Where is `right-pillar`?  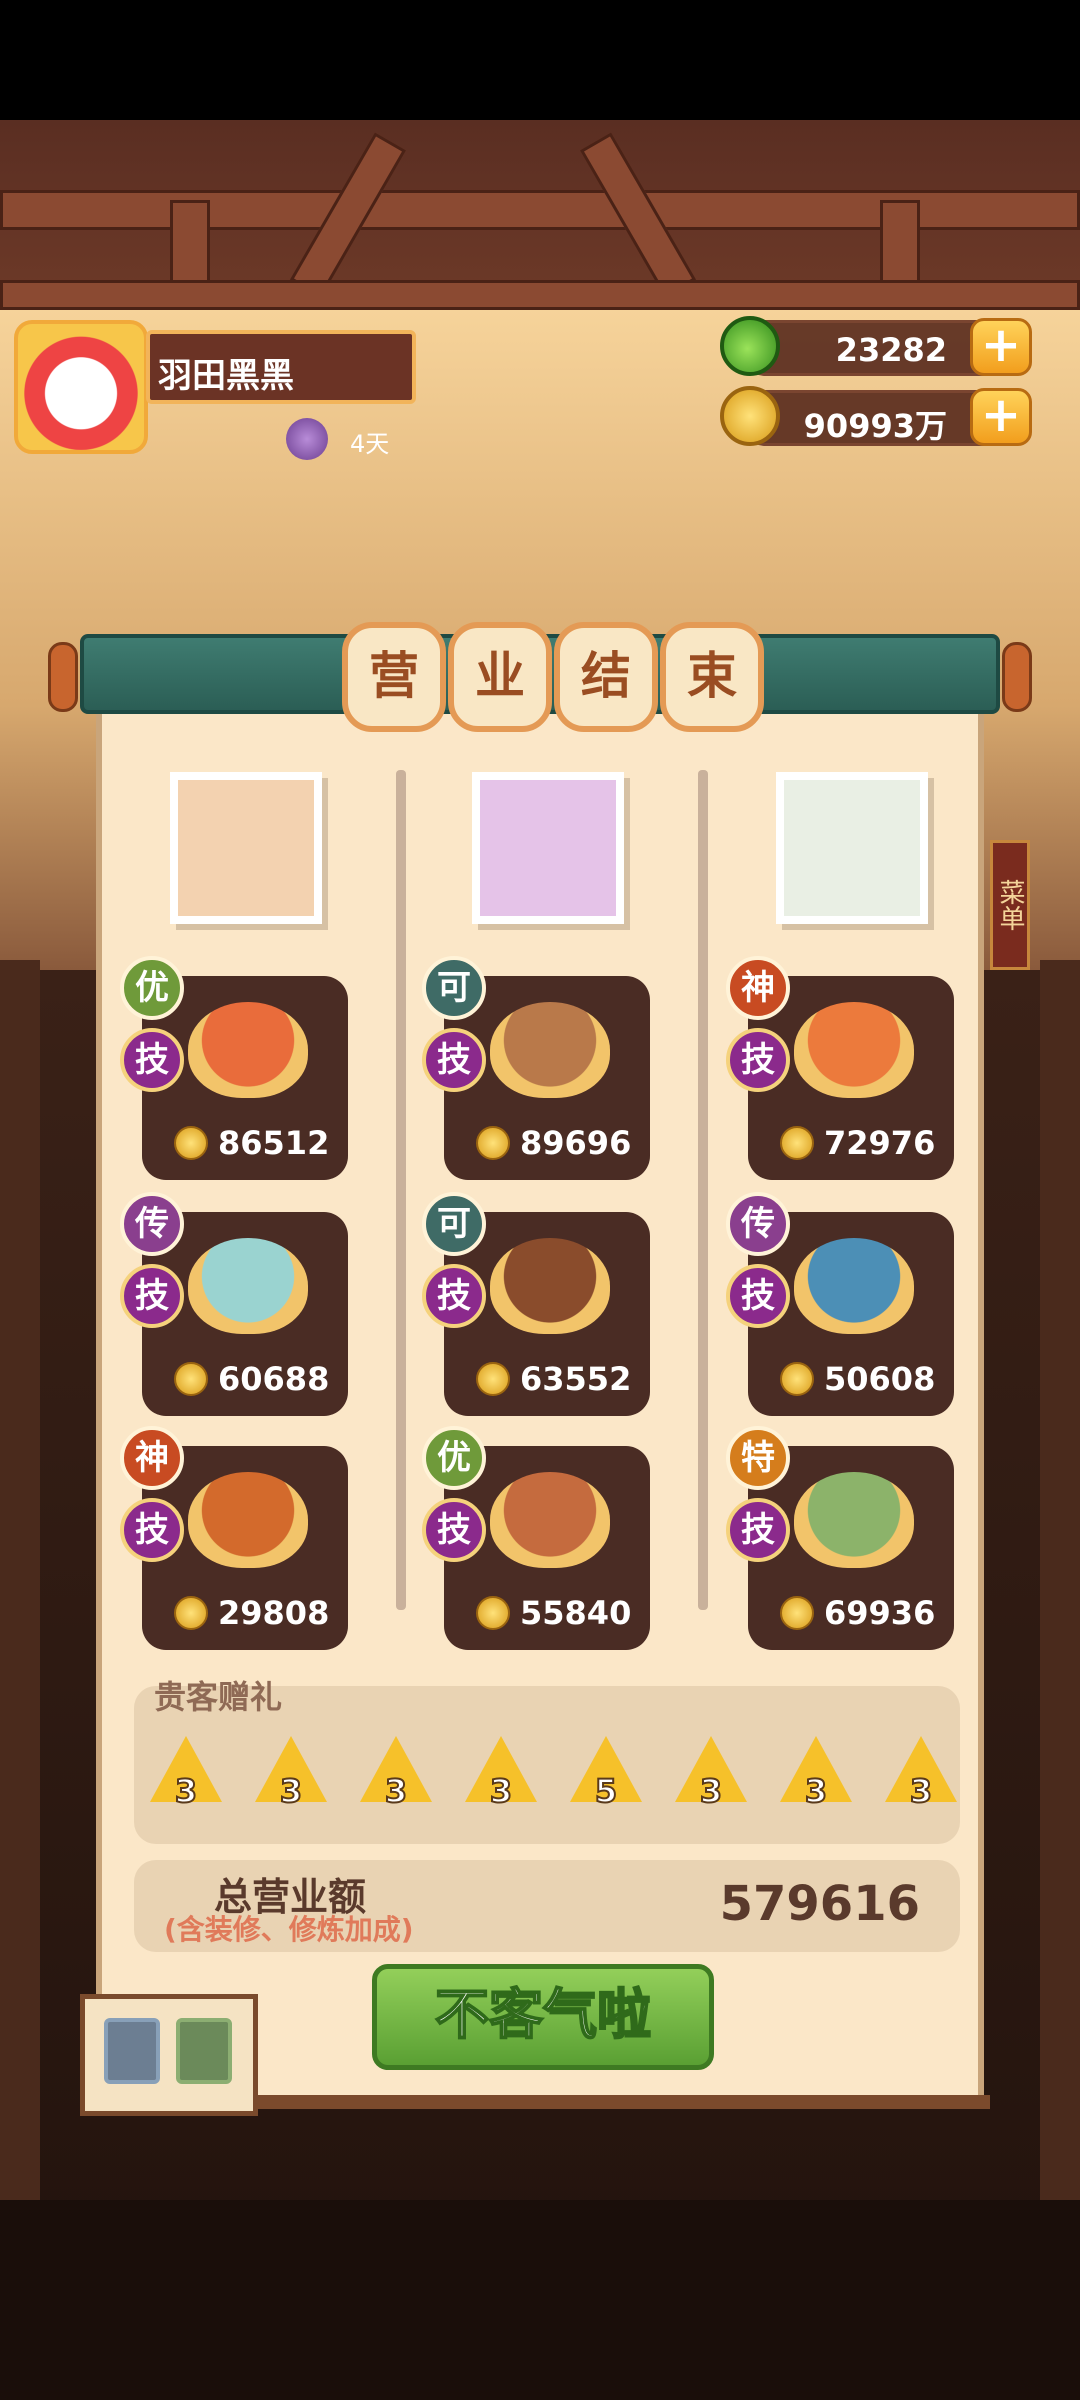
right-pillar is located at coordinates (1060, 1585).